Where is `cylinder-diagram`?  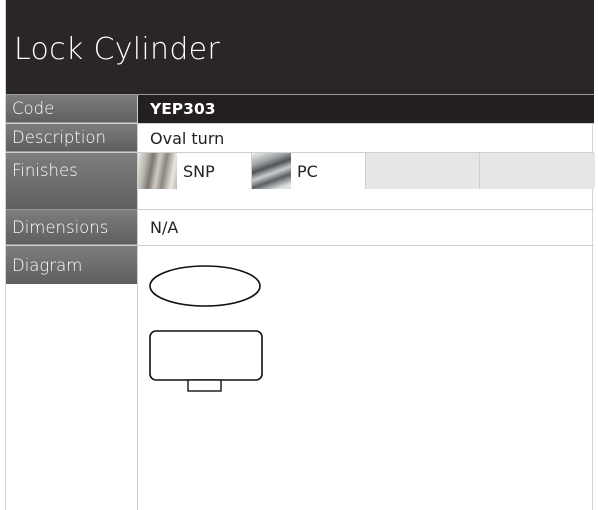
cylinder-diagram is located at coordinates (213, 330).